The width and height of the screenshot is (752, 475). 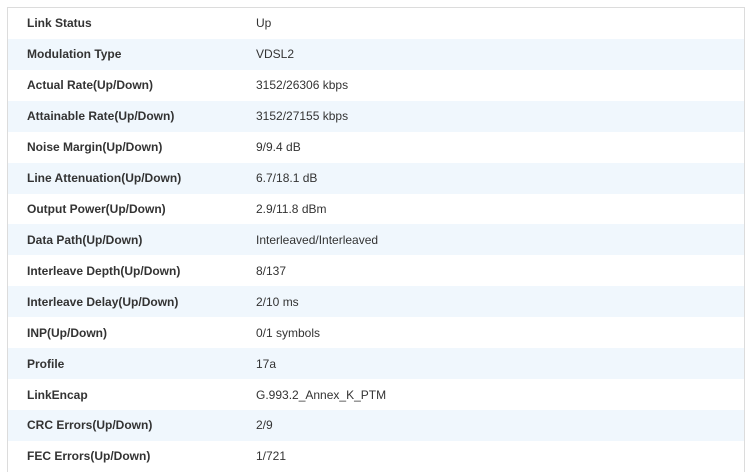 What do you see at coordinates (376, 85) in the screenshot?
I see `table-row-actual-rate: Actual Rate(Up/Down) 3152/26306 kbps` at bounding box center [376, 85].